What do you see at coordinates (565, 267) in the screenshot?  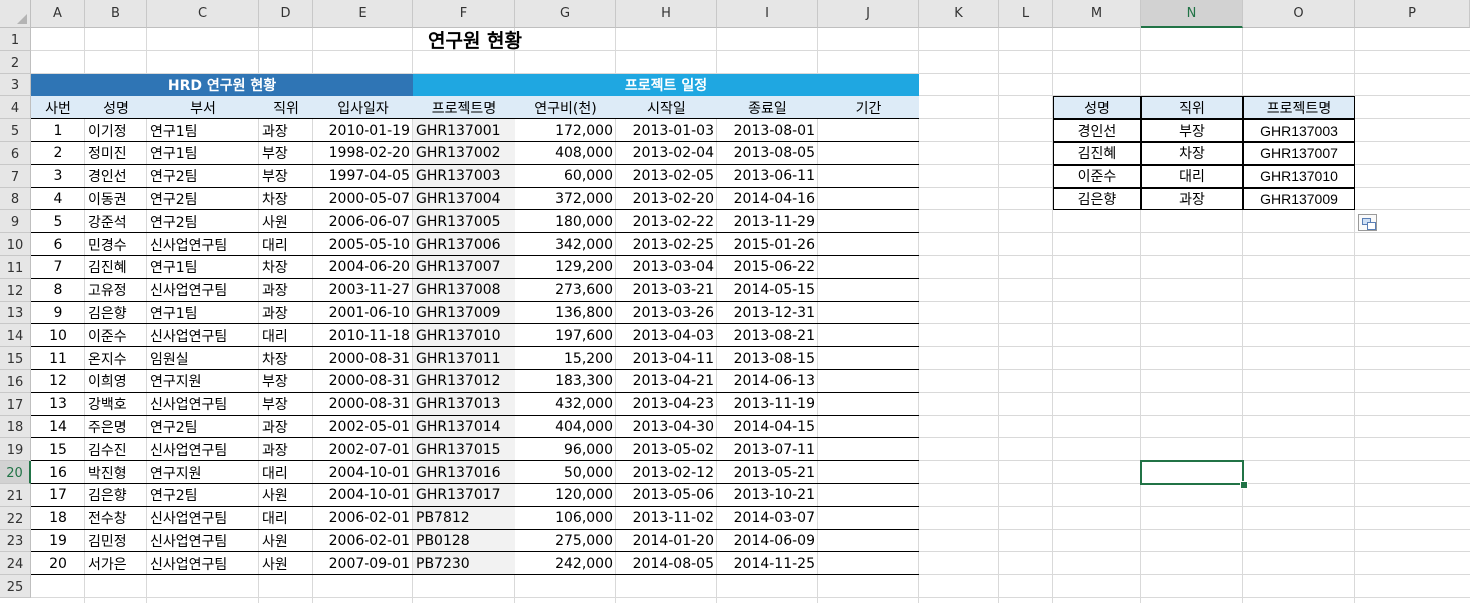 I see `table-cell: 129,200` at bounding box center [565, 267].